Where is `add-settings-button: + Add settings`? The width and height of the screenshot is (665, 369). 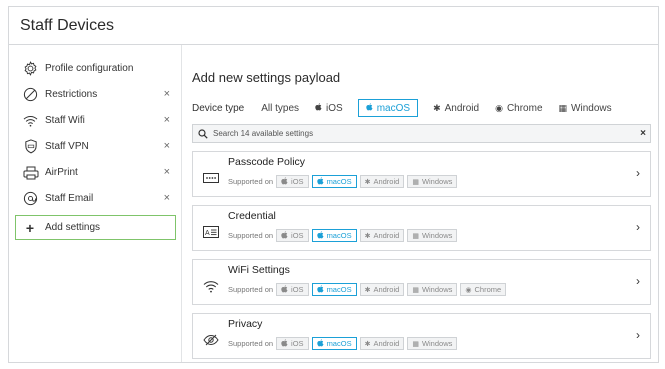
add-settings-button: + Add settings is located at coordinates (95, 227).